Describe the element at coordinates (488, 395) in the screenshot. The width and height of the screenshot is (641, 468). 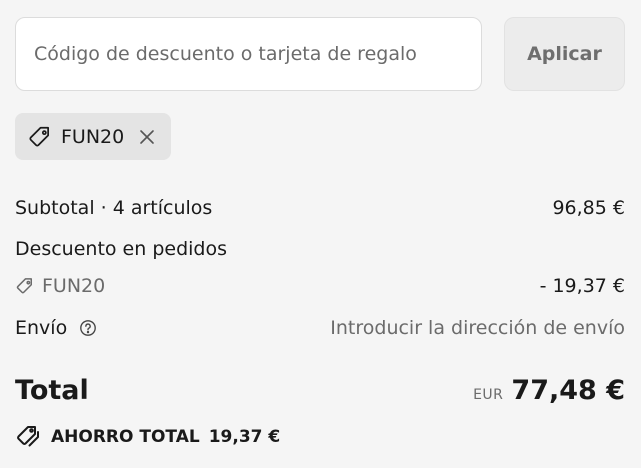
I see `total-currency: EUR` at that location.